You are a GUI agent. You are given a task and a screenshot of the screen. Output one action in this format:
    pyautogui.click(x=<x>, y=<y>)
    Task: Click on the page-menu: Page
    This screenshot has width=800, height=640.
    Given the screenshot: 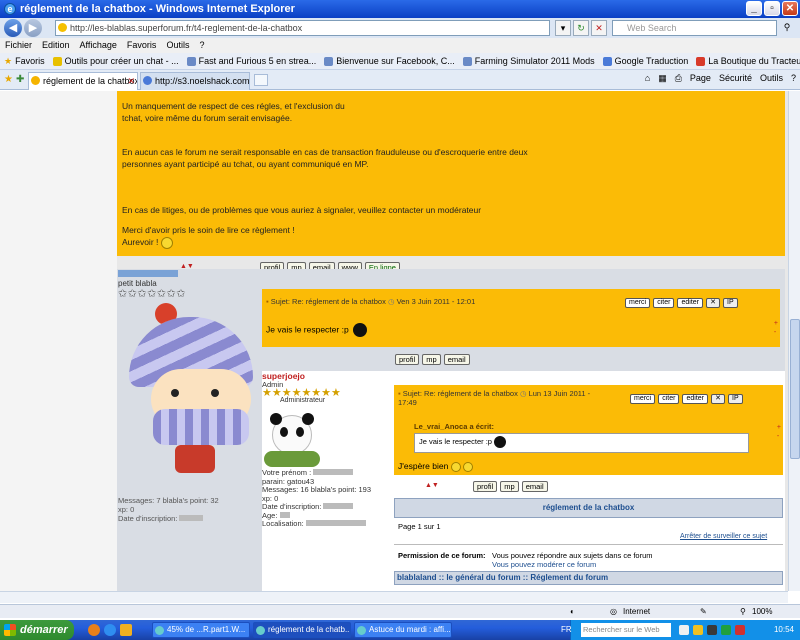 What is the action you would take?
    pyautogui.click(x=700, y=78)
    